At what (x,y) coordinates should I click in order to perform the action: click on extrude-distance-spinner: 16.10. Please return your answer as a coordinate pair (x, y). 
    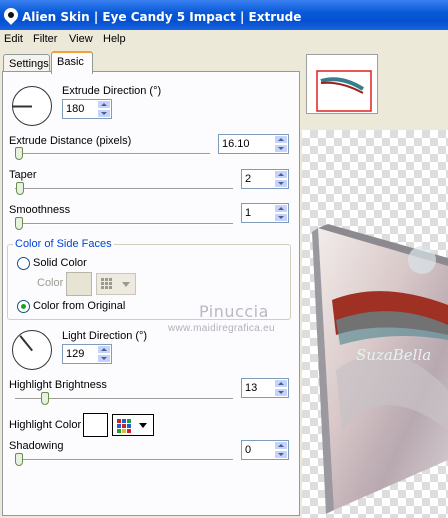
    Looking at the image, I should click on (253, 144).